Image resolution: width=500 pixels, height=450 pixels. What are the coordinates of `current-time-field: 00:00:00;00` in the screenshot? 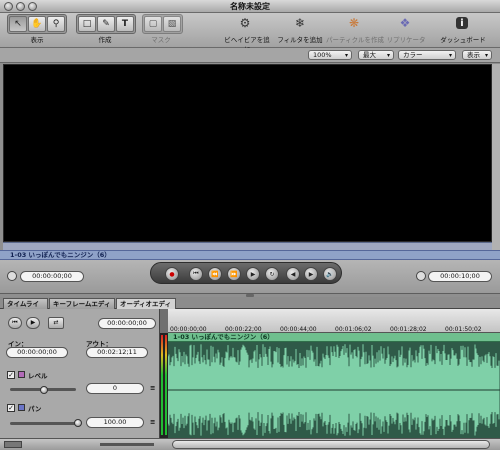 It's located at (52, 276).